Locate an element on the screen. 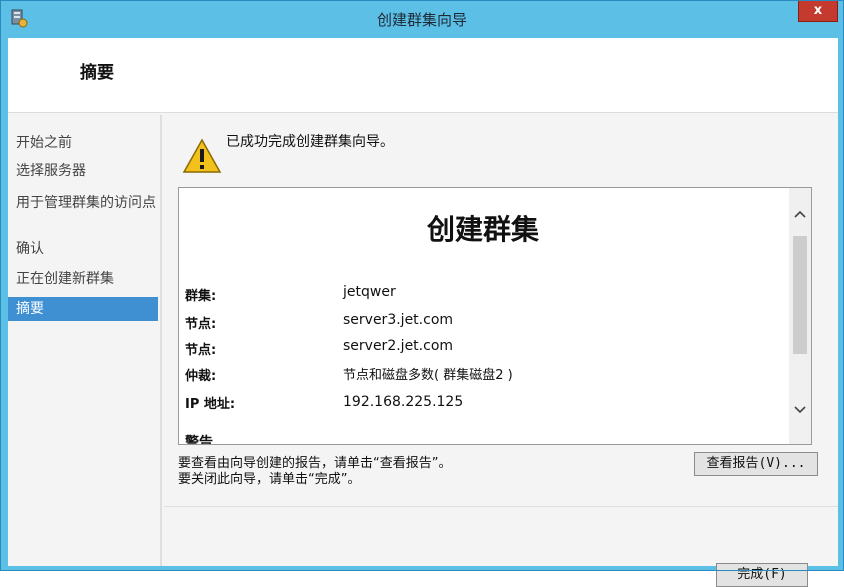  report-value-node: server2.jet.com is located at coordinates (398, 346).